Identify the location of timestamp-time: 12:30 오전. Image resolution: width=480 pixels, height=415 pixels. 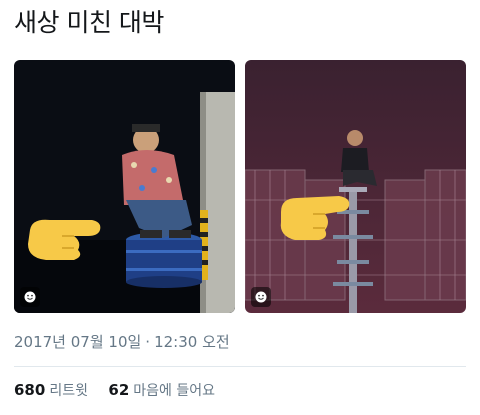
(192, 342).